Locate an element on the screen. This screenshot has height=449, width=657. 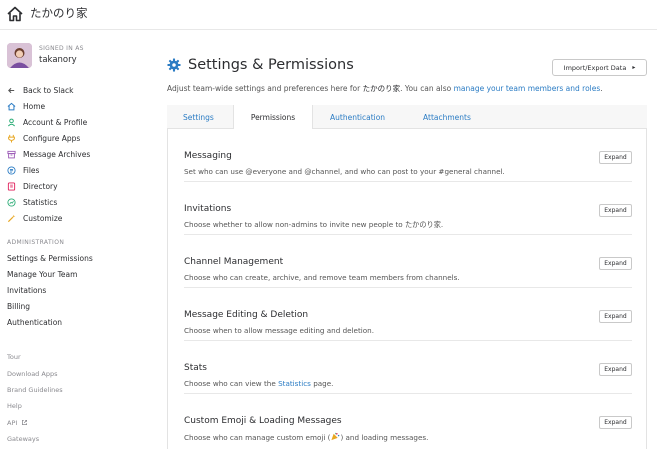
tab-settings: Settings is located at coordinates (198, 117).